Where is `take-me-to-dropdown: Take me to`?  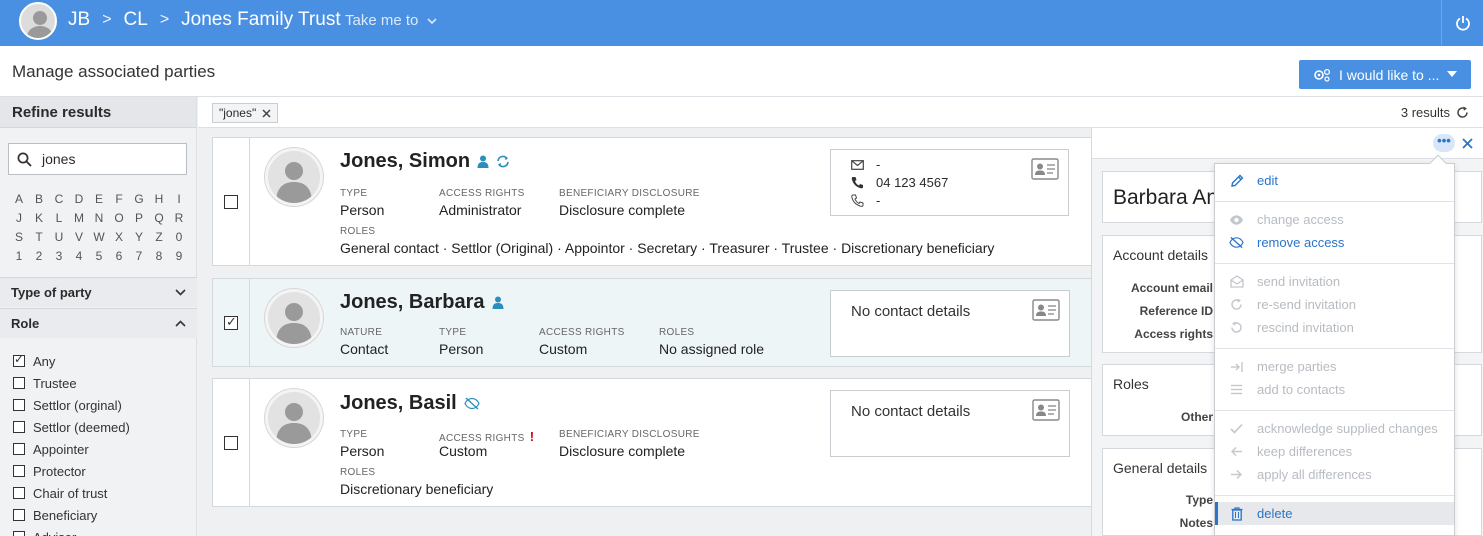
take-me-to-dropdown: Take me to is located at coordinates (391, 20).